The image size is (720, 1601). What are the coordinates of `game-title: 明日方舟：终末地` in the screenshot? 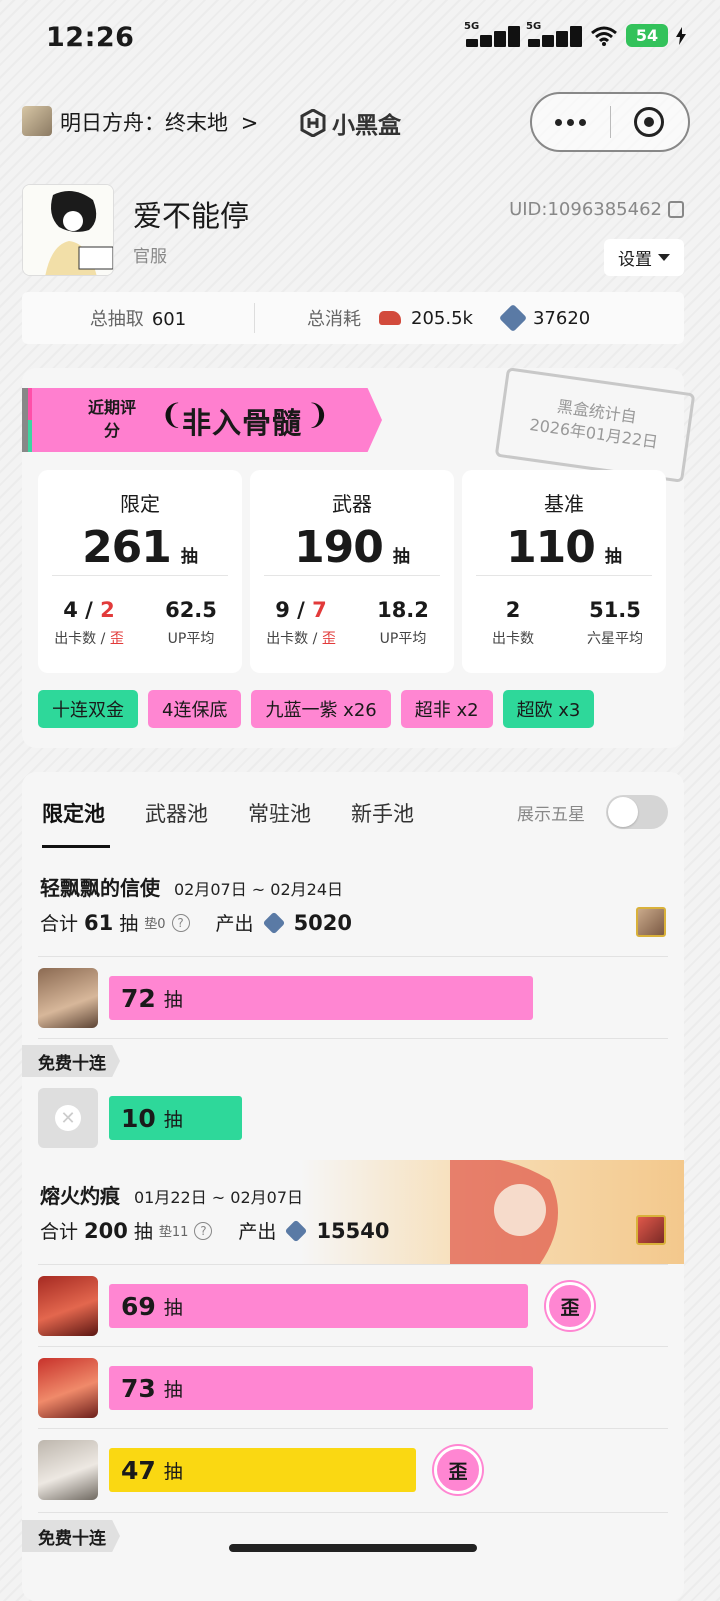 It's located at (144, 123).